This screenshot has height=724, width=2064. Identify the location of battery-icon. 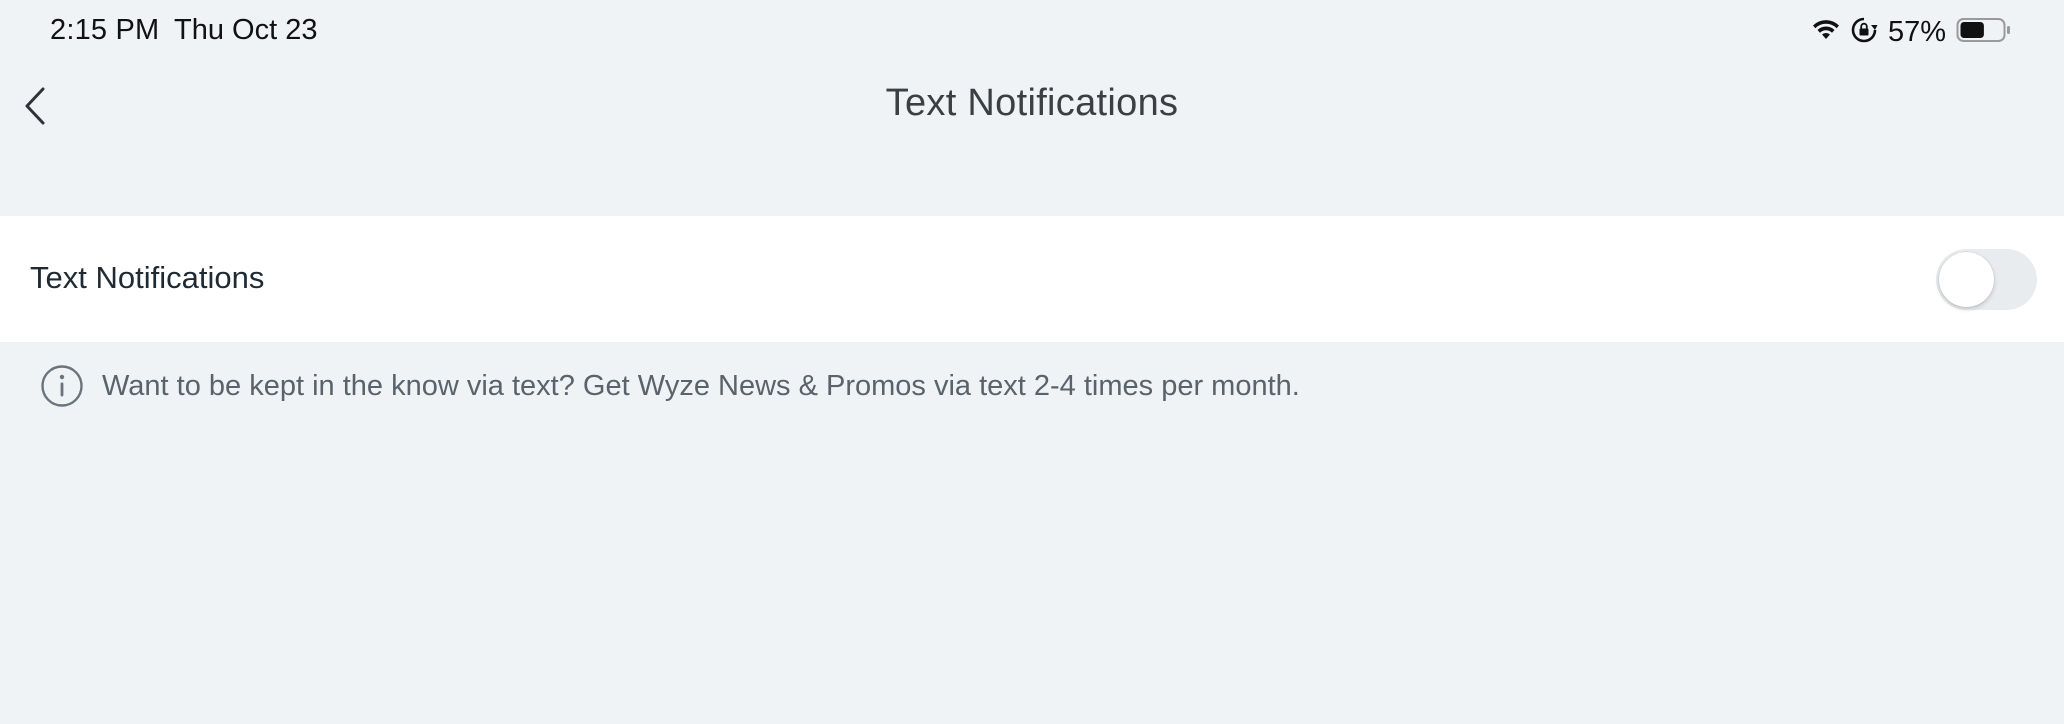
(1984, 32).